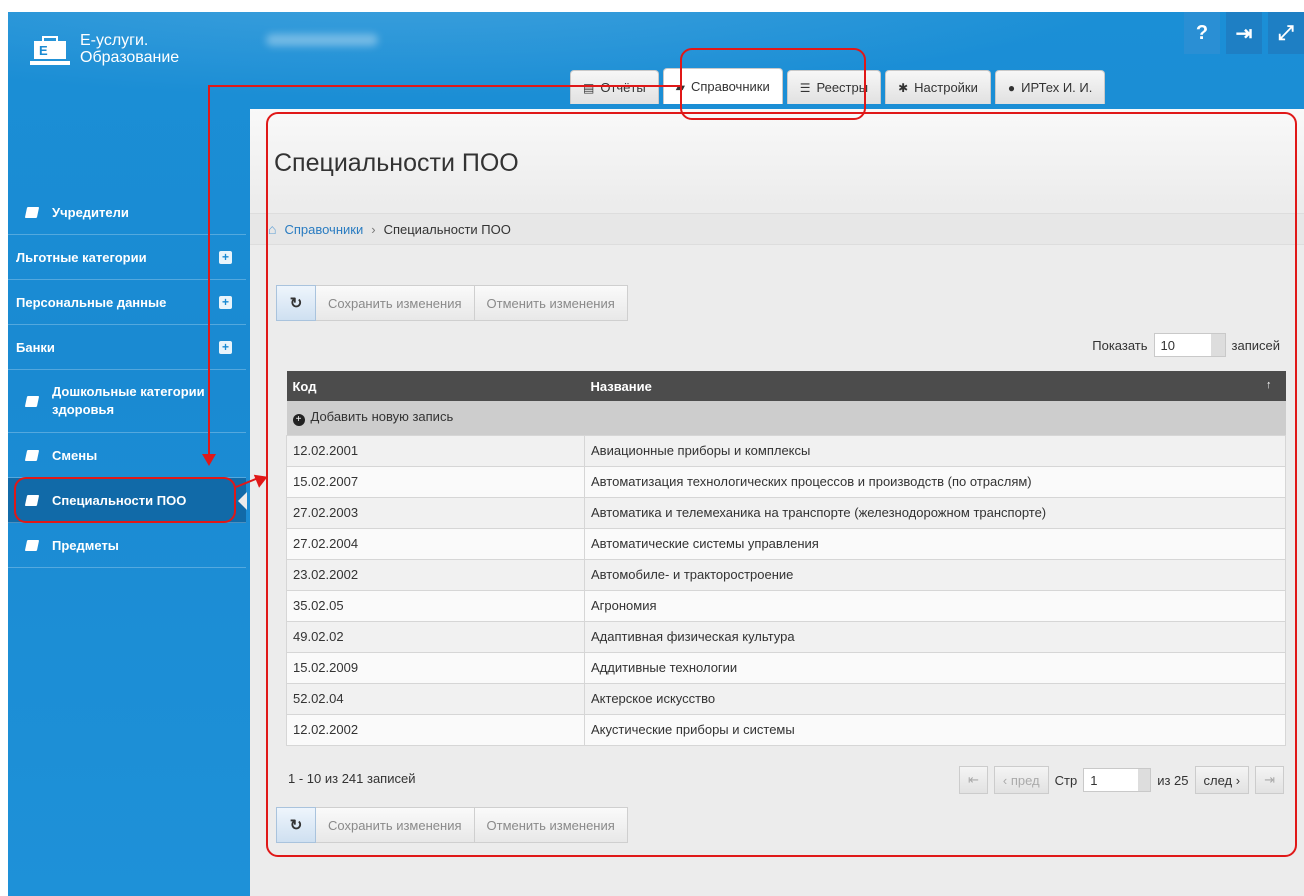 The height and width of the screenshot is (896, 1304). What do you see at coordinates (125, 500) in the screenshot?
I see `annotation-sidebar-highlight` at bounding box center [125, 500].